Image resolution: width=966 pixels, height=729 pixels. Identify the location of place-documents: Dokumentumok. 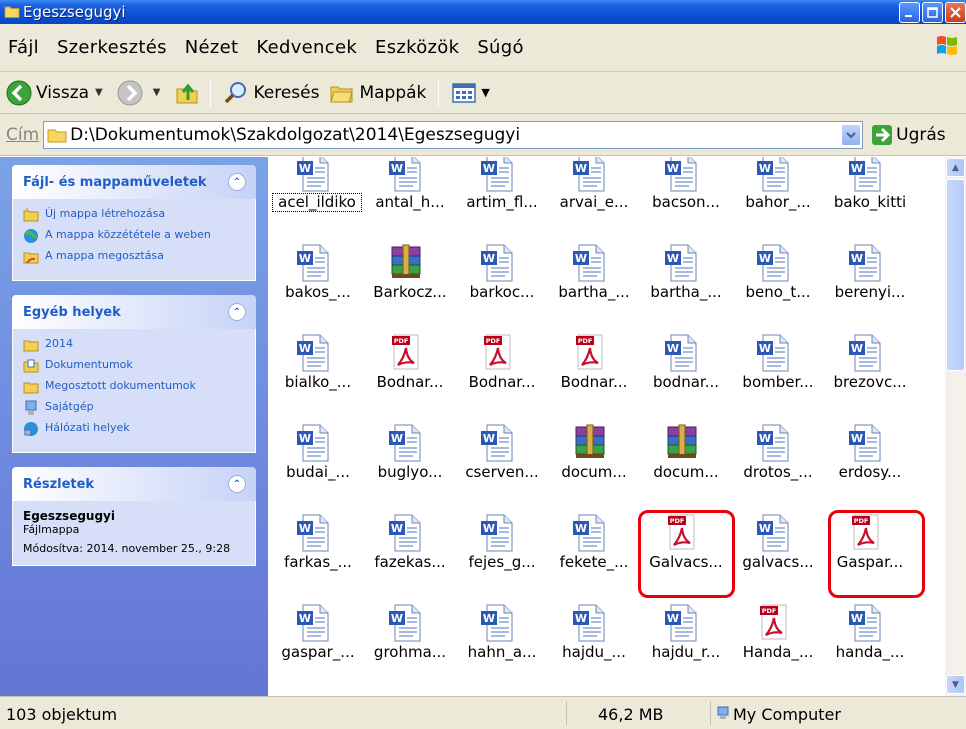
(134, 366).